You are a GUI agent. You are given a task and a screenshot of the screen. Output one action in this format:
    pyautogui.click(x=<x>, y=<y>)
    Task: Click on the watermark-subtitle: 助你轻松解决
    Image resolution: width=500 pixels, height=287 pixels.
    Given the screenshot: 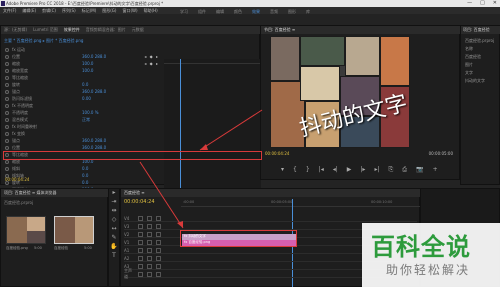 What is the action you would take?
    pyautogui.click(x=428, y=270)
    